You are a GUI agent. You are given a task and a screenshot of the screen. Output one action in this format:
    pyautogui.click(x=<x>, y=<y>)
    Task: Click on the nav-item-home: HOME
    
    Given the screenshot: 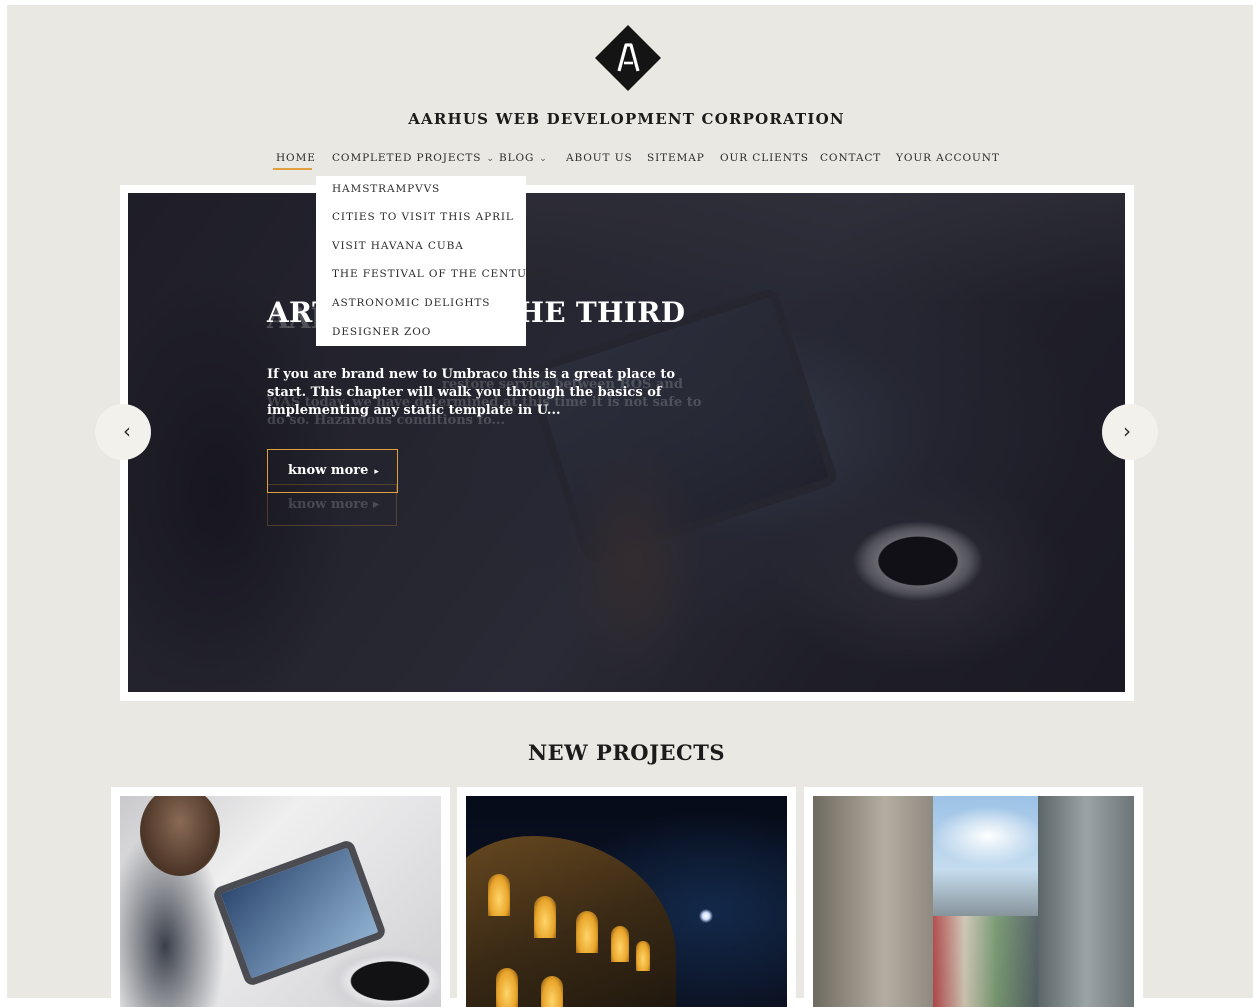 What is the action you would take?
    pyautogui.click(x=296, y=158)
    